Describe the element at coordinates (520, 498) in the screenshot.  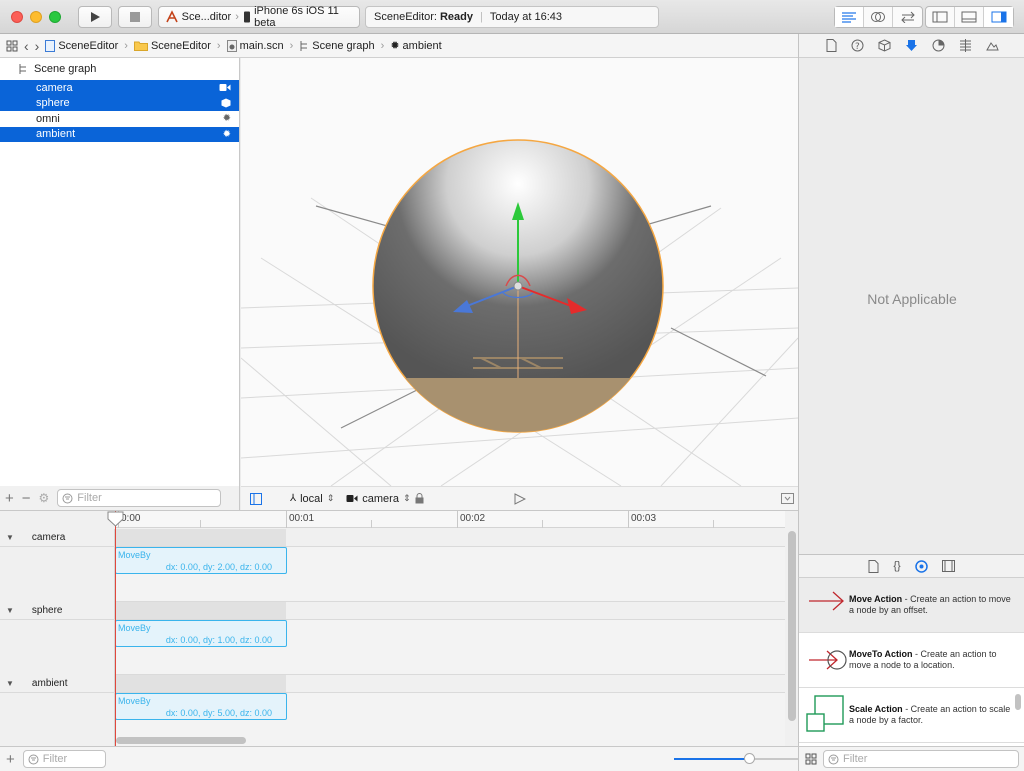
I see `play-scene-icon` at that location.